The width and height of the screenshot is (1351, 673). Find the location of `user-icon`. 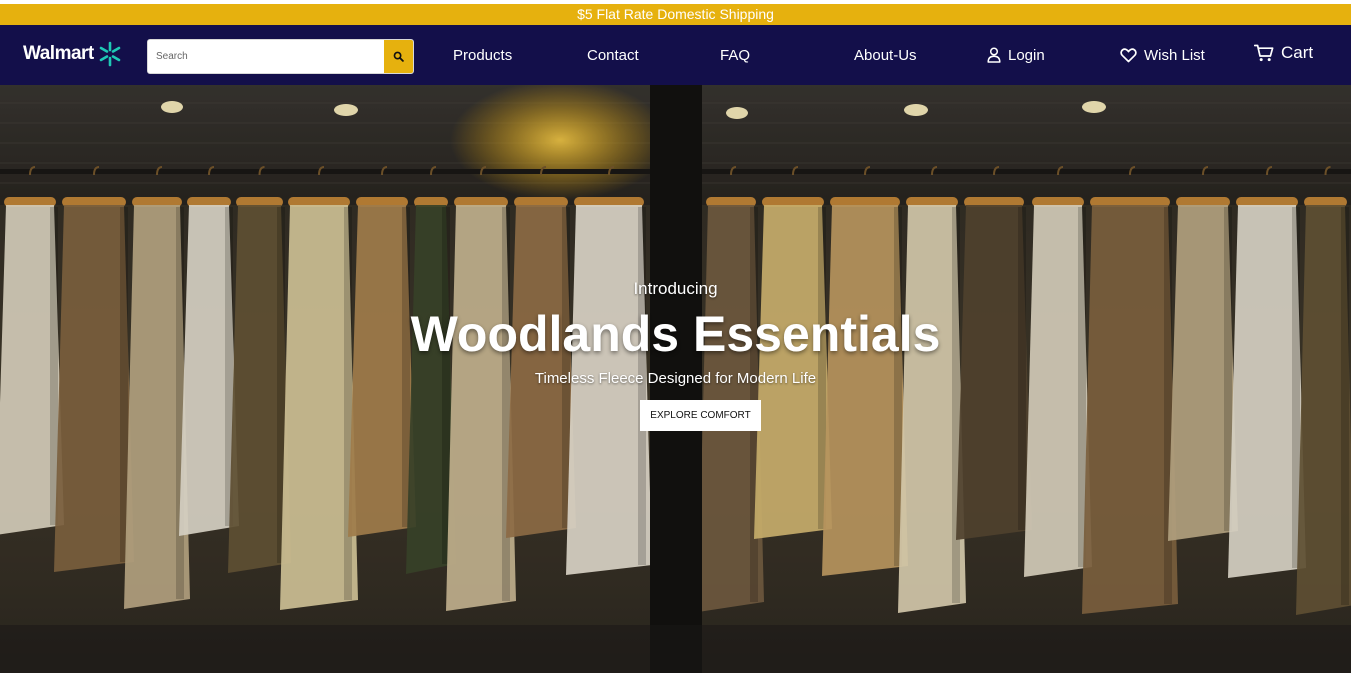

user-icon is located at coordinates (994, 55).